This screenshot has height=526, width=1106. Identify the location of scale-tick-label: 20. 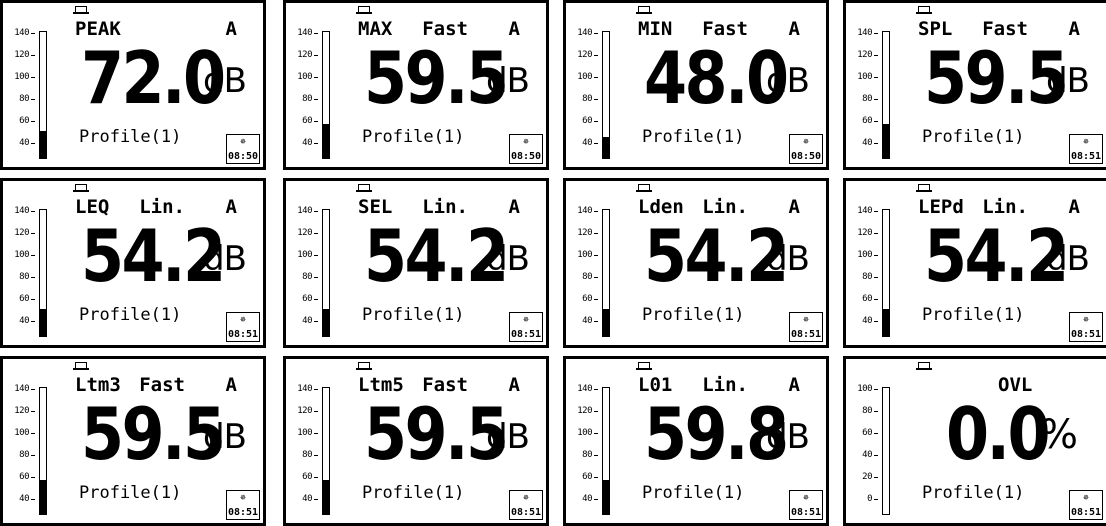
(867, 477).